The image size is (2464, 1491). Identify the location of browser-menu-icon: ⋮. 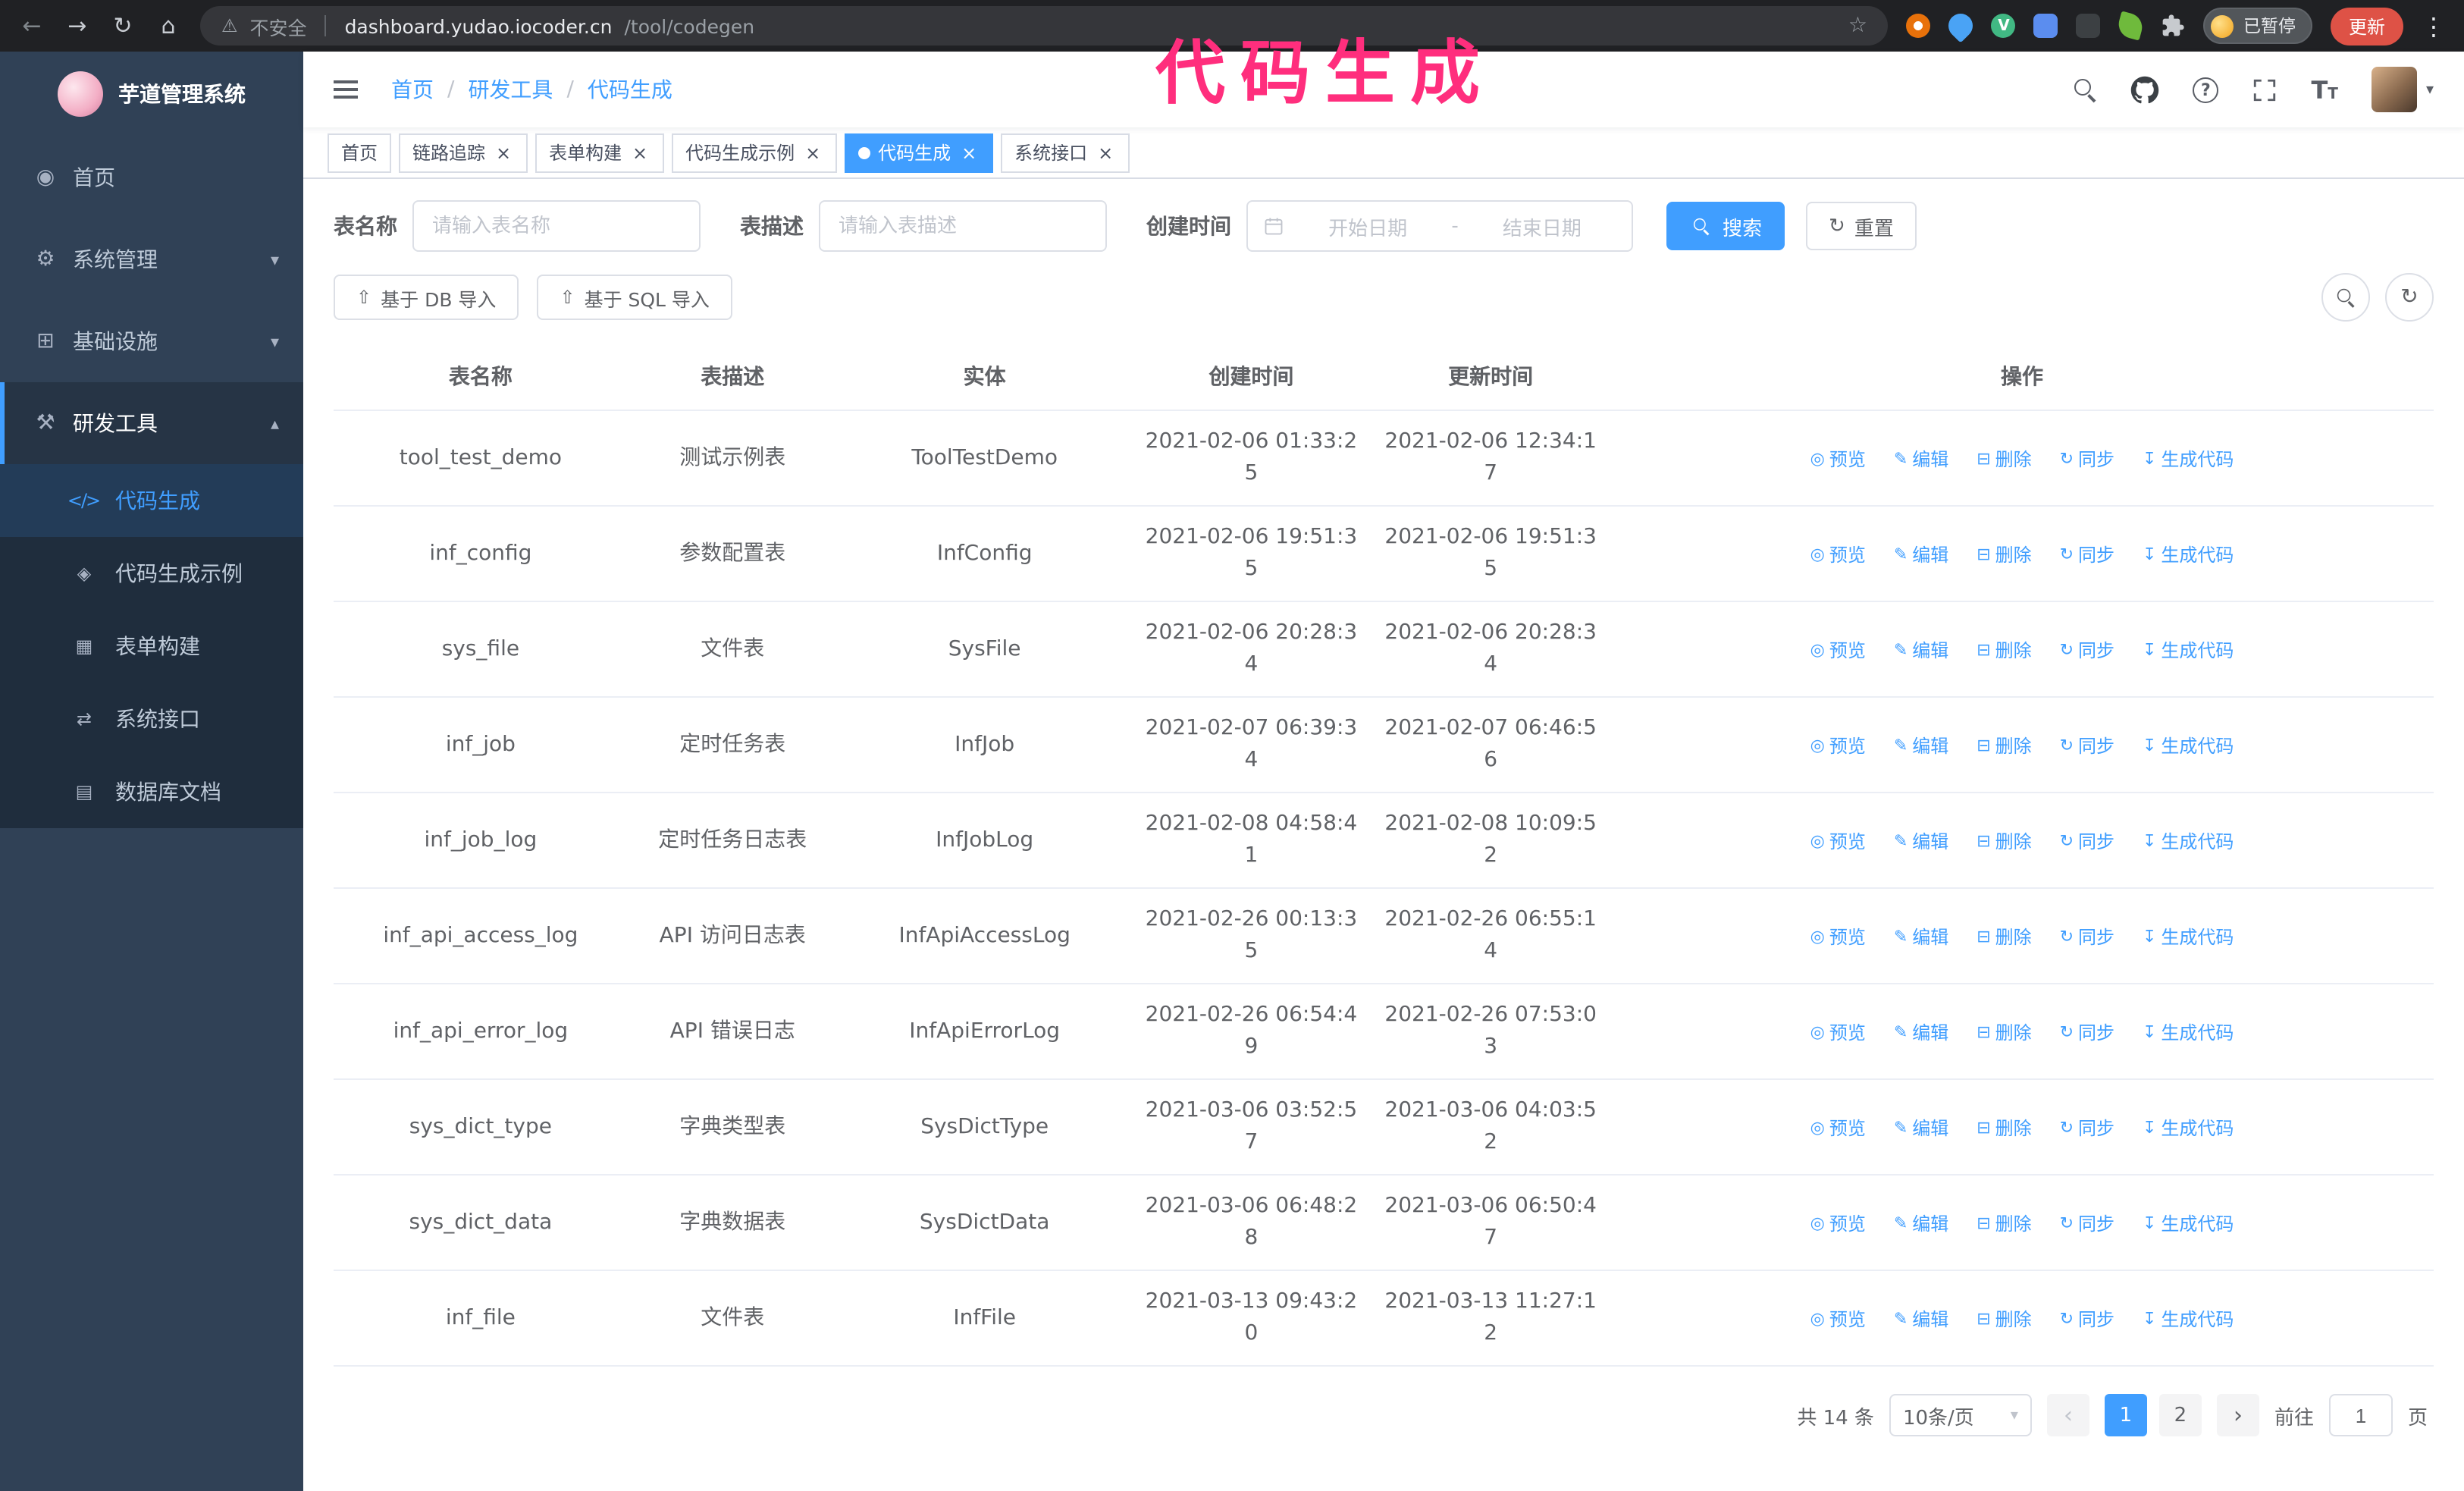
(2434, 25).